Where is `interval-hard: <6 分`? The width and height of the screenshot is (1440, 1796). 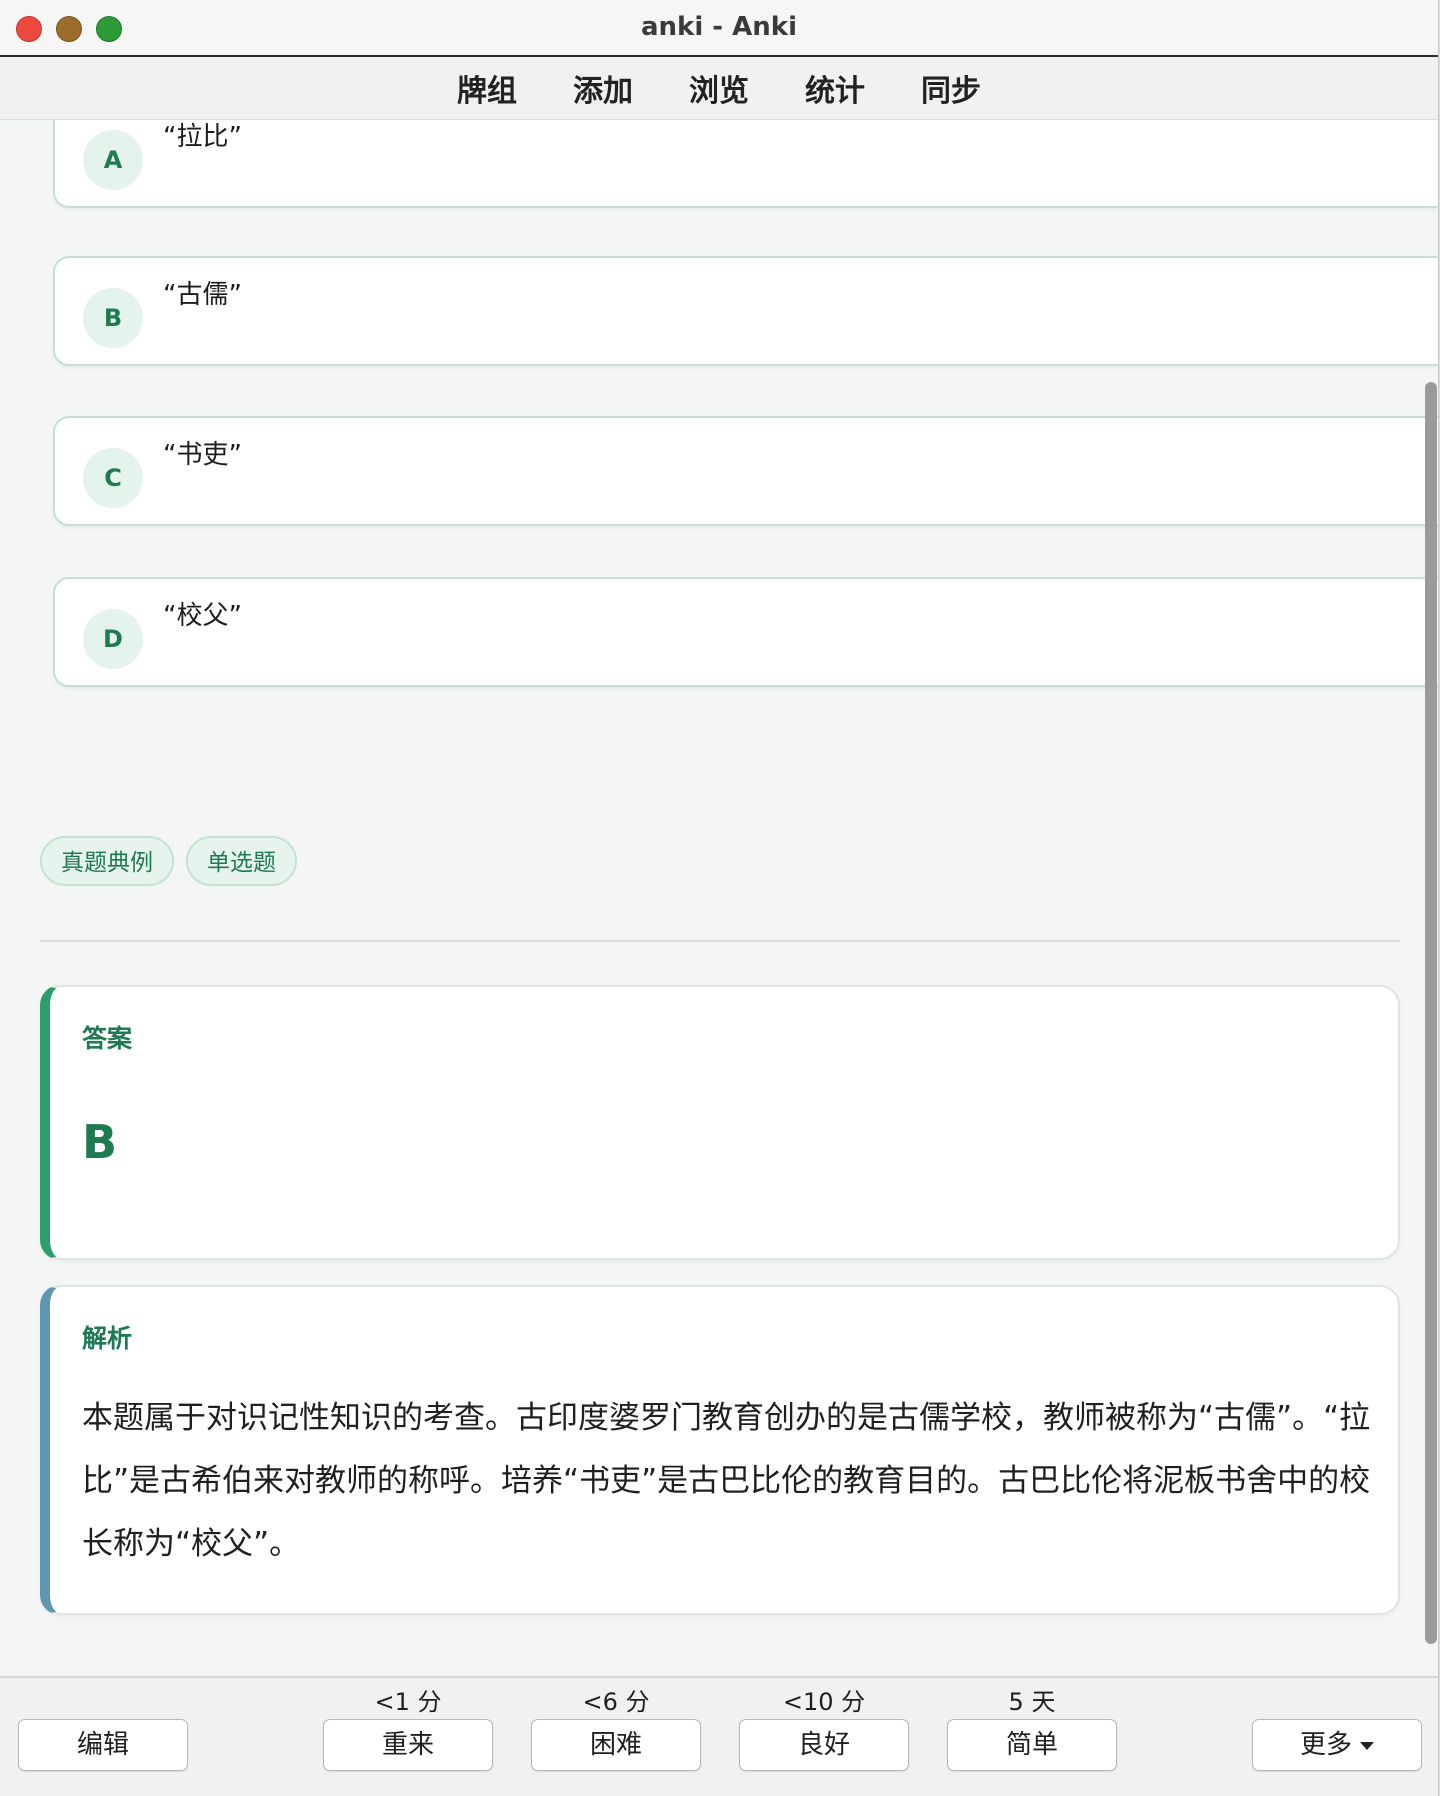 interval-hard: <6 分 is located at coordinates (616, 1702).